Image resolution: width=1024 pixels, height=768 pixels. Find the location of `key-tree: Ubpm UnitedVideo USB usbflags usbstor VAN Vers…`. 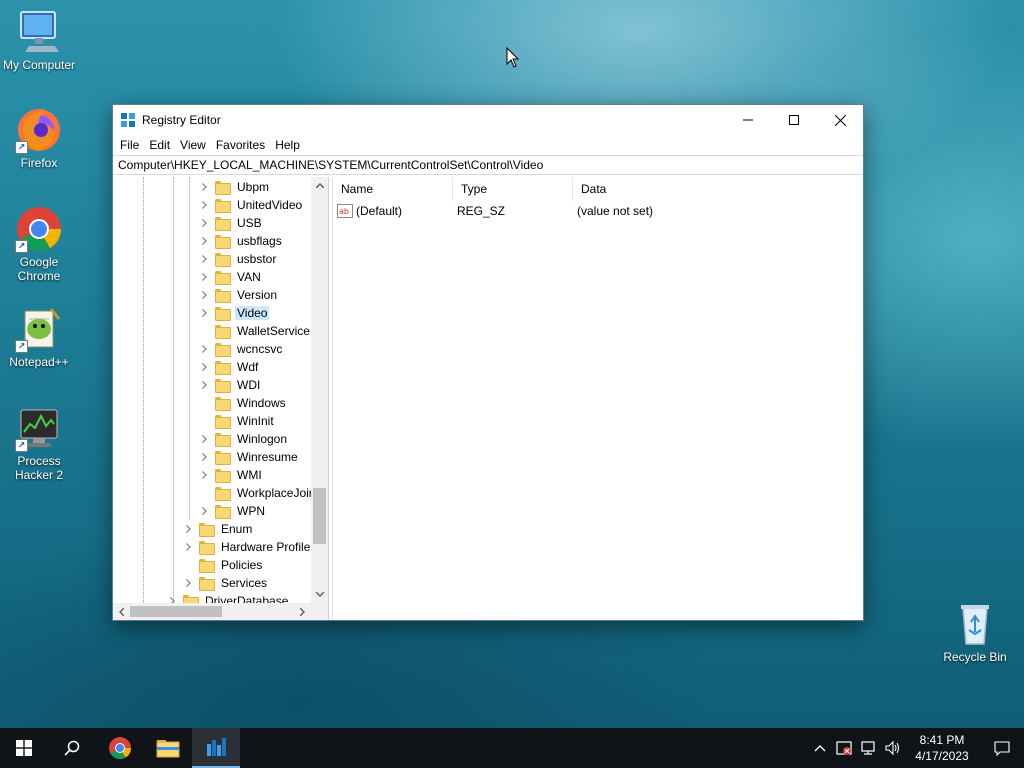

key-tree: Ubpm UnitedVideo USB usbflags usbstor VAN Vers… is located at coordinates (212, 390).